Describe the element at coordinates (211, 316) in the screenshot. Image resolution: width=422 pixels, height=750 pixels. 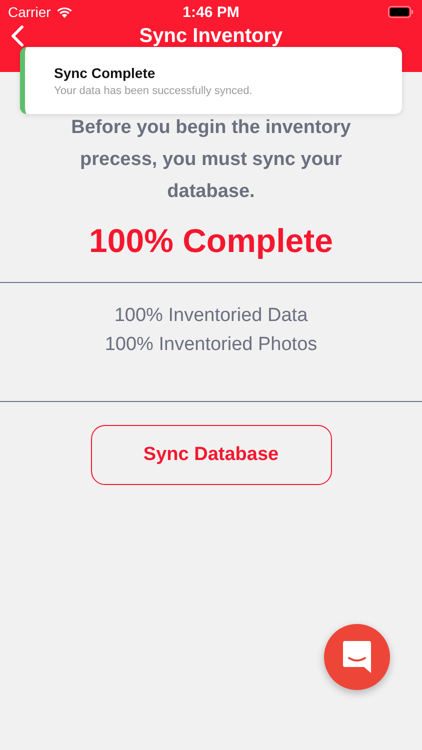
I see `stat-text: 100% Inventoried Data` at that location.